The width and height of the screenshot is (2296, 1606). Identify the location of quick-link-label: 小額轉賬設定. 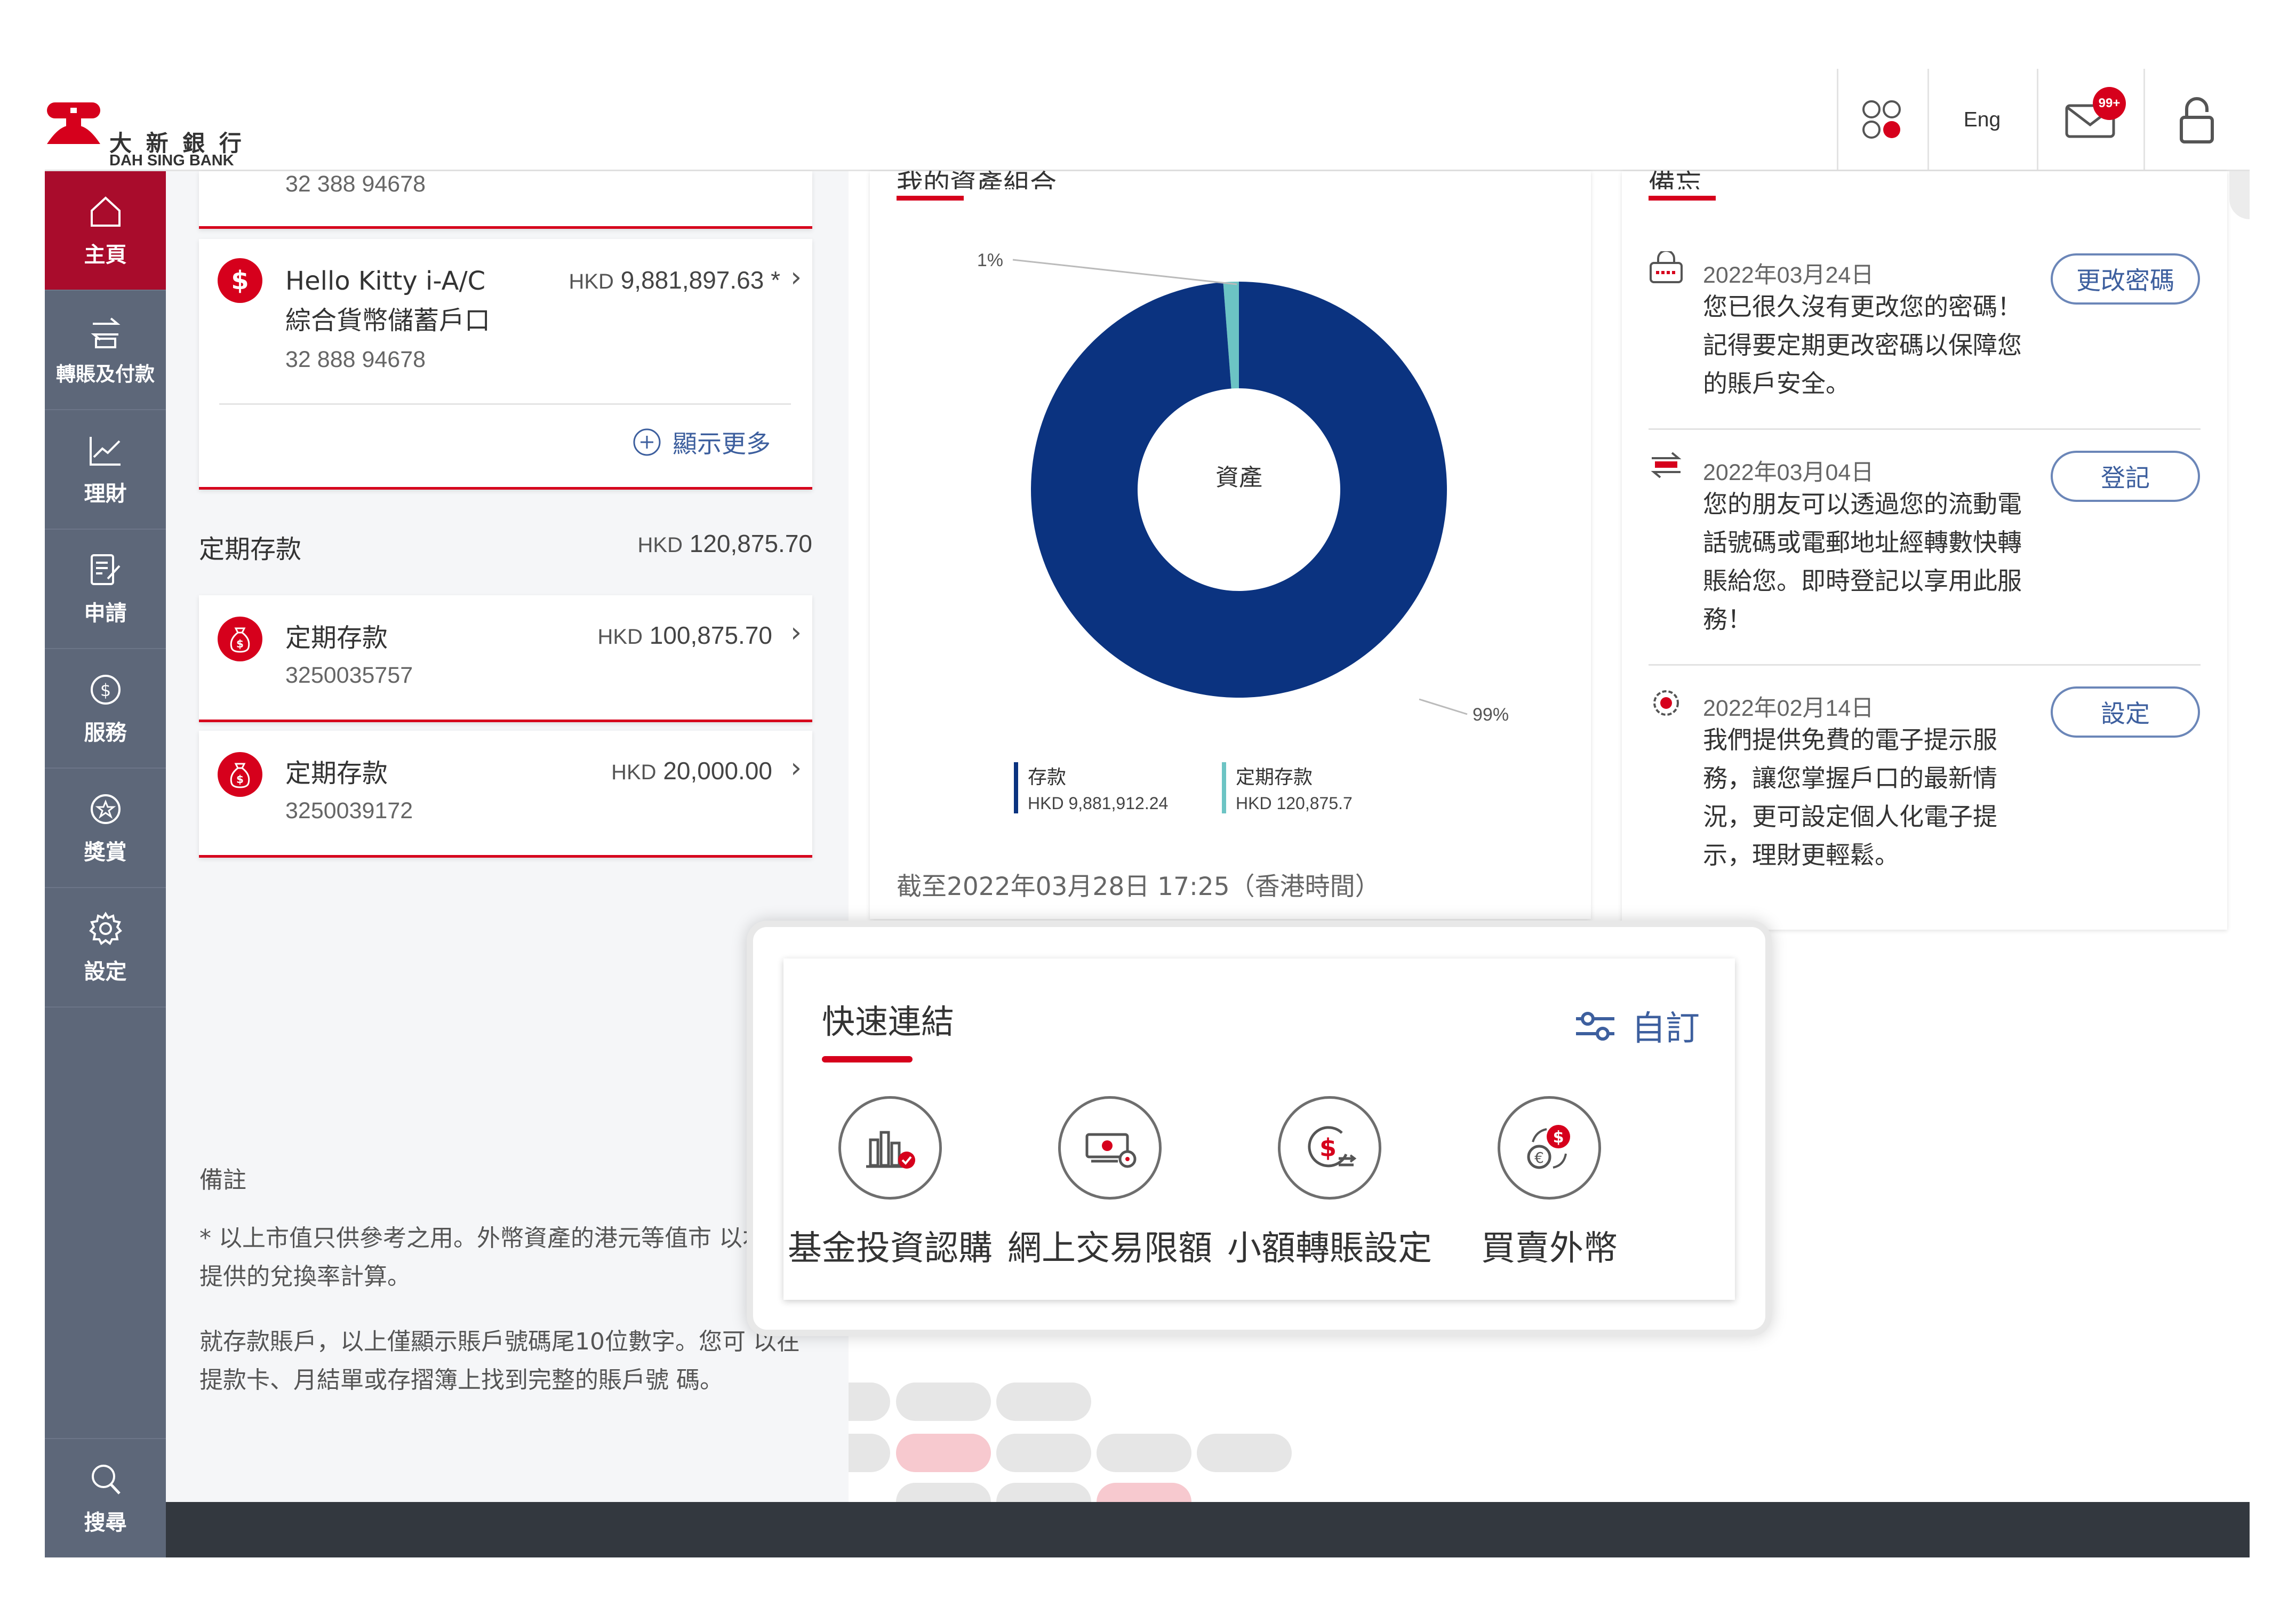
(1329, 1248).